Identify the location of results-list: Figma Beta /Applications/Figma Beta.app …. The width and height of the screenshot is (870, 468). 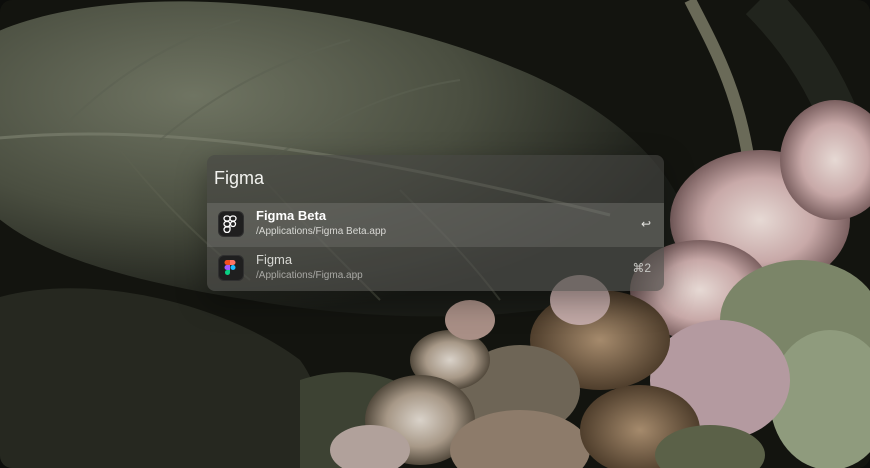
(435, 247).